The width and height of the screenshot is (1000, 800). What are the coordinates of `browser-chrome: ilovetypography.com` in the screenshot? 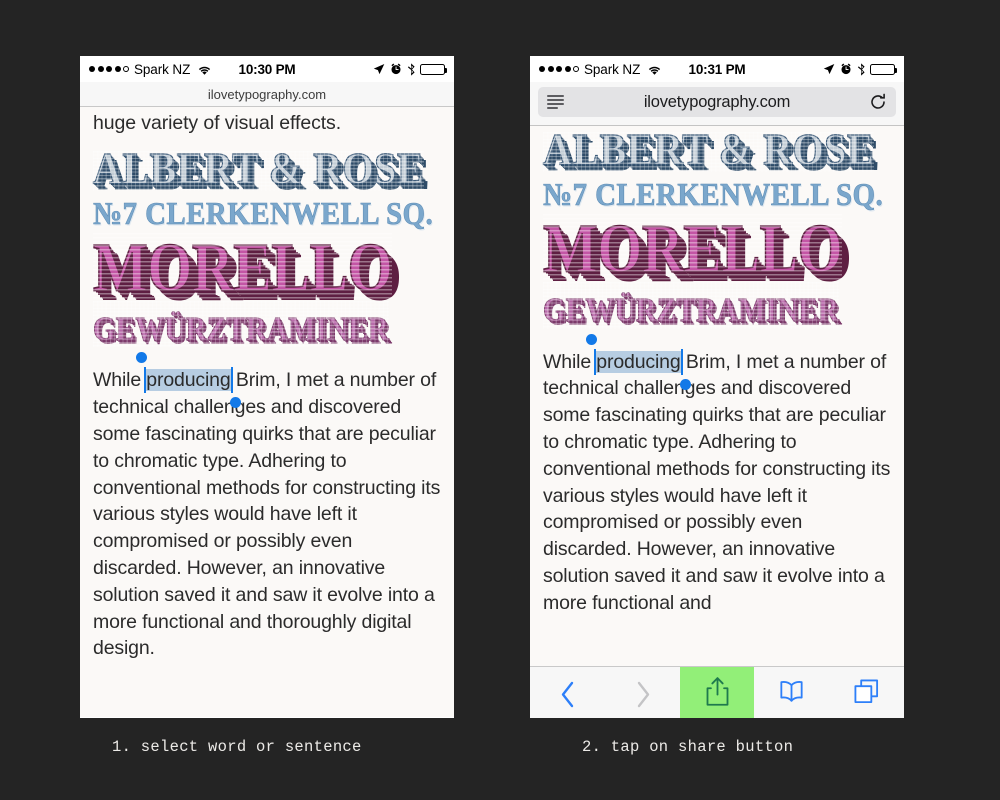 It's located at (717, 104).